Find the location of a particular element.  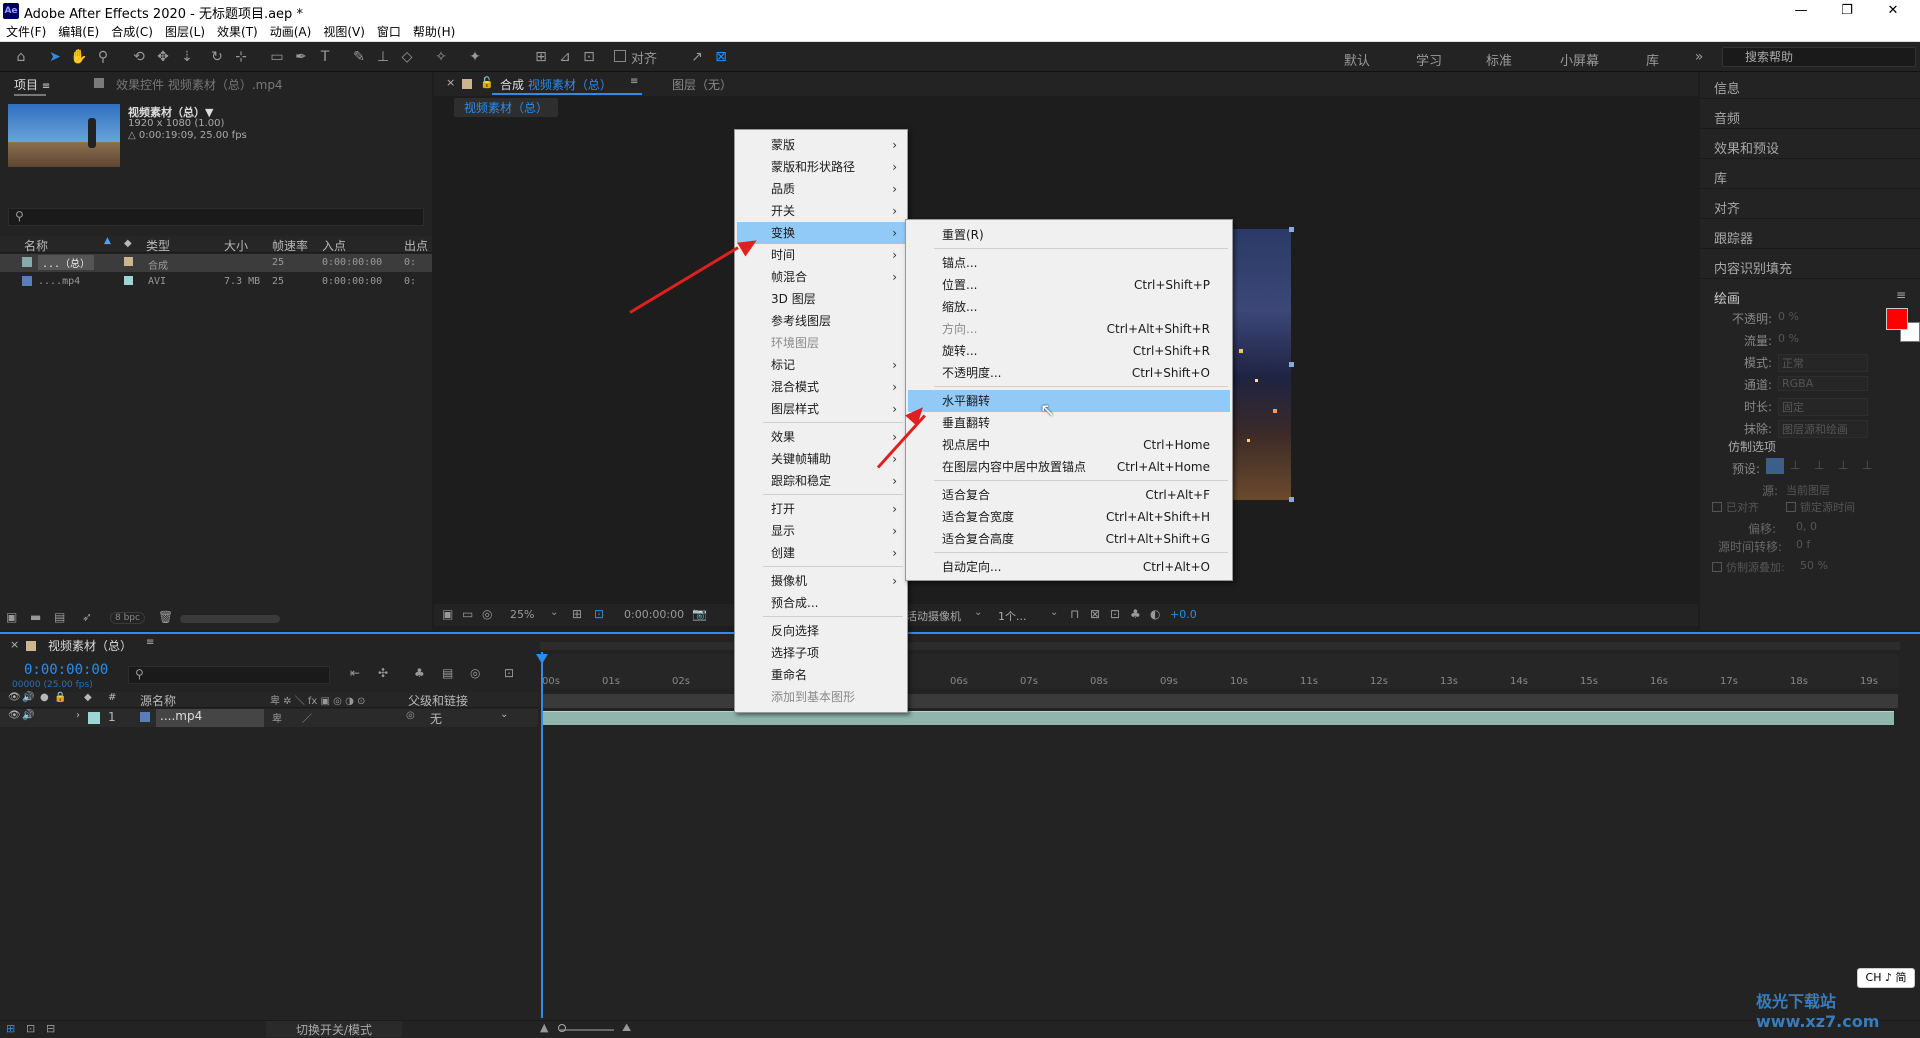

text-tool-icon: T is located at coordinates (325, 57).